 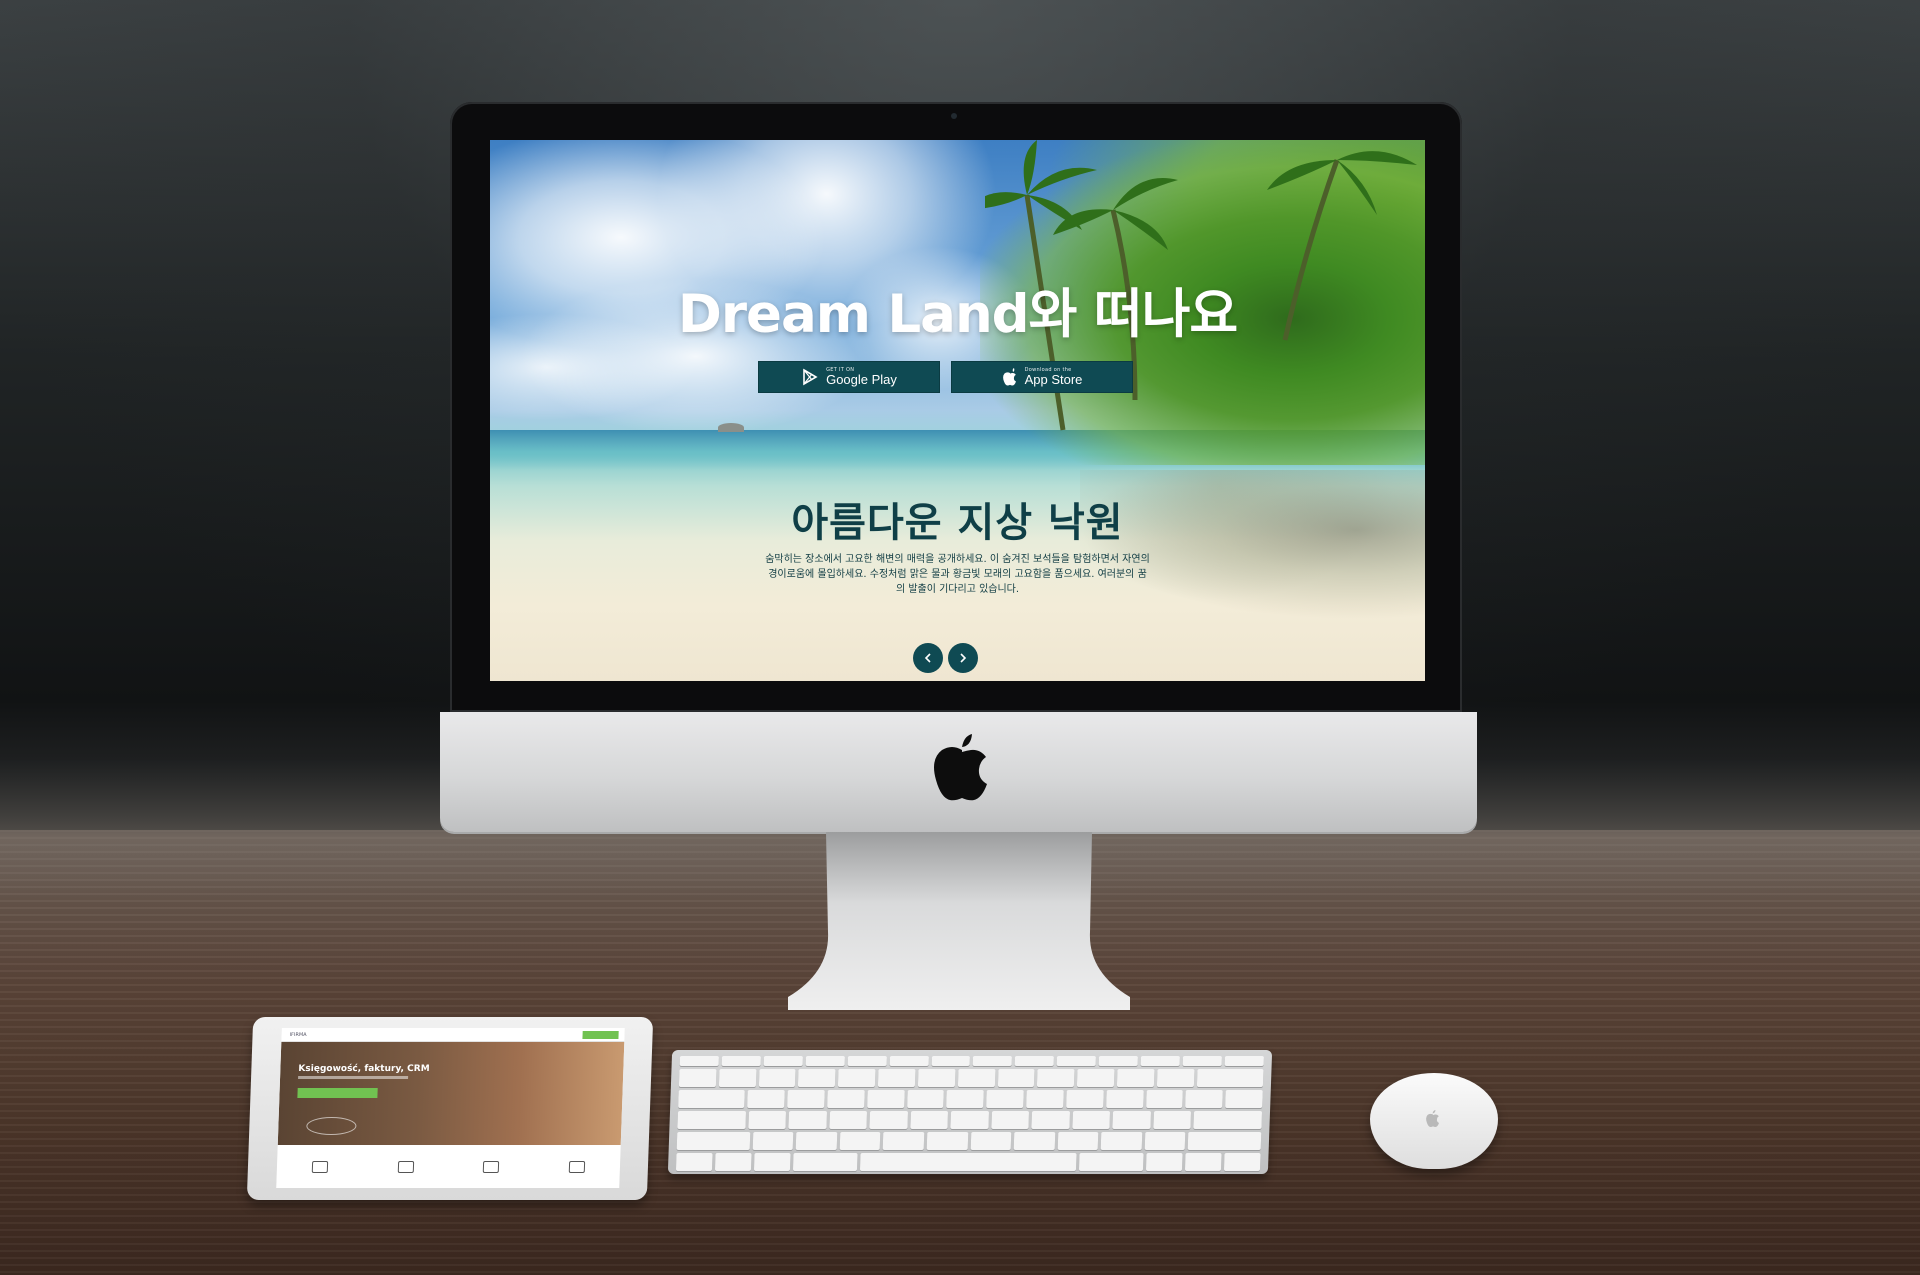 I want to click on google-play-text: GET IT ON Google Play, so click(x=861, y=377).